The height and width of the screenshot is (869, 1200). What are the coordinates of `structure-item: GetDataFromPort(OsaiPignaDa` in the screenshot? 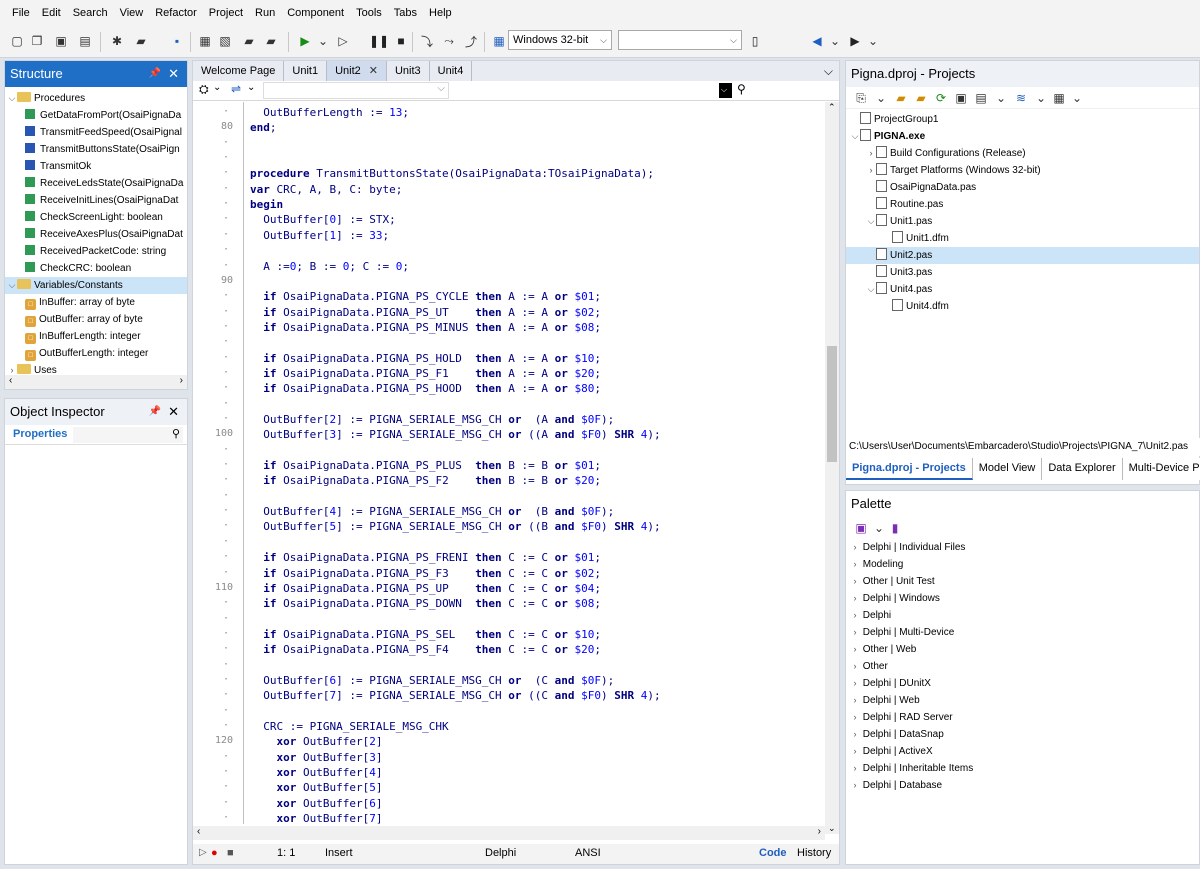 It's located at (96, 115).